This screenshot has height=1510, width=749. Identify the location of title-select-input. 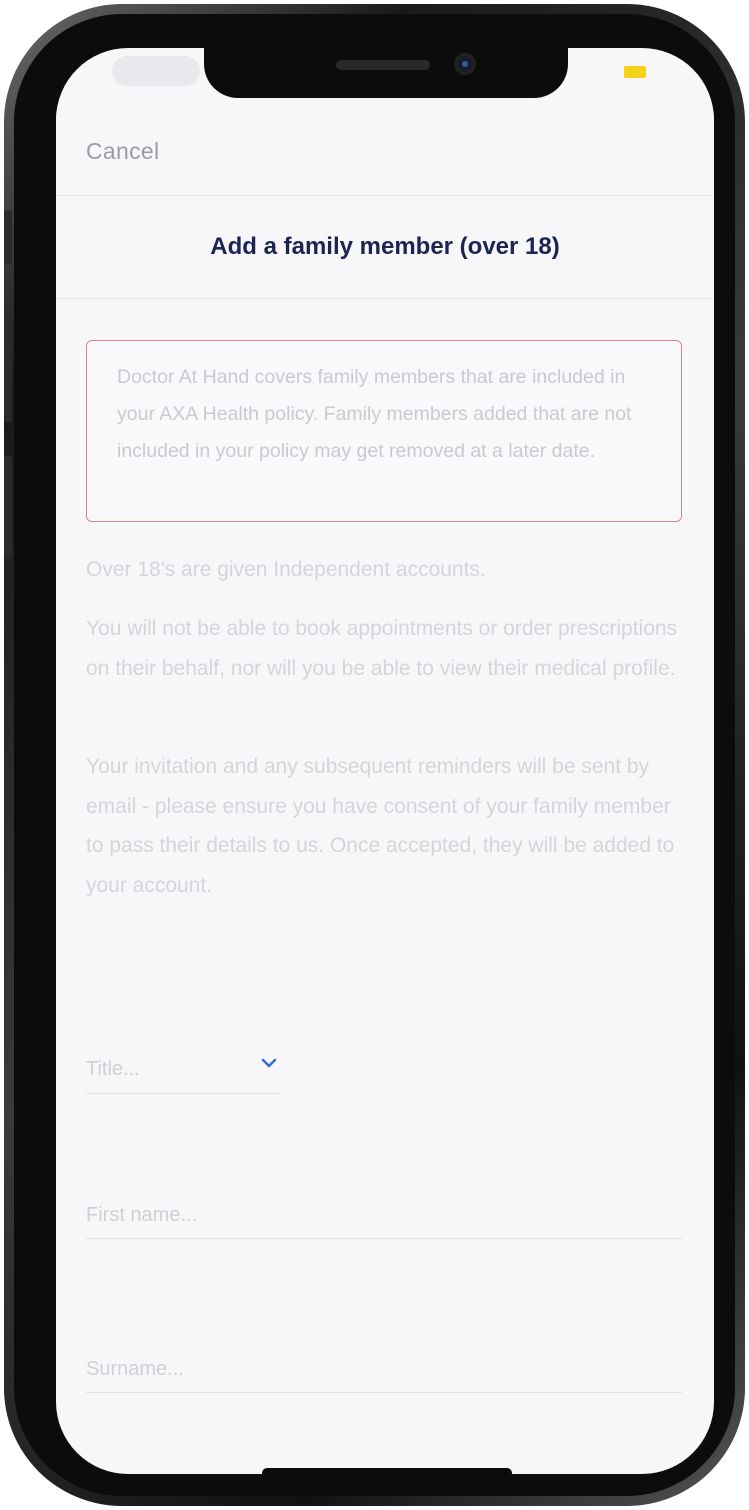
(183, 1065).